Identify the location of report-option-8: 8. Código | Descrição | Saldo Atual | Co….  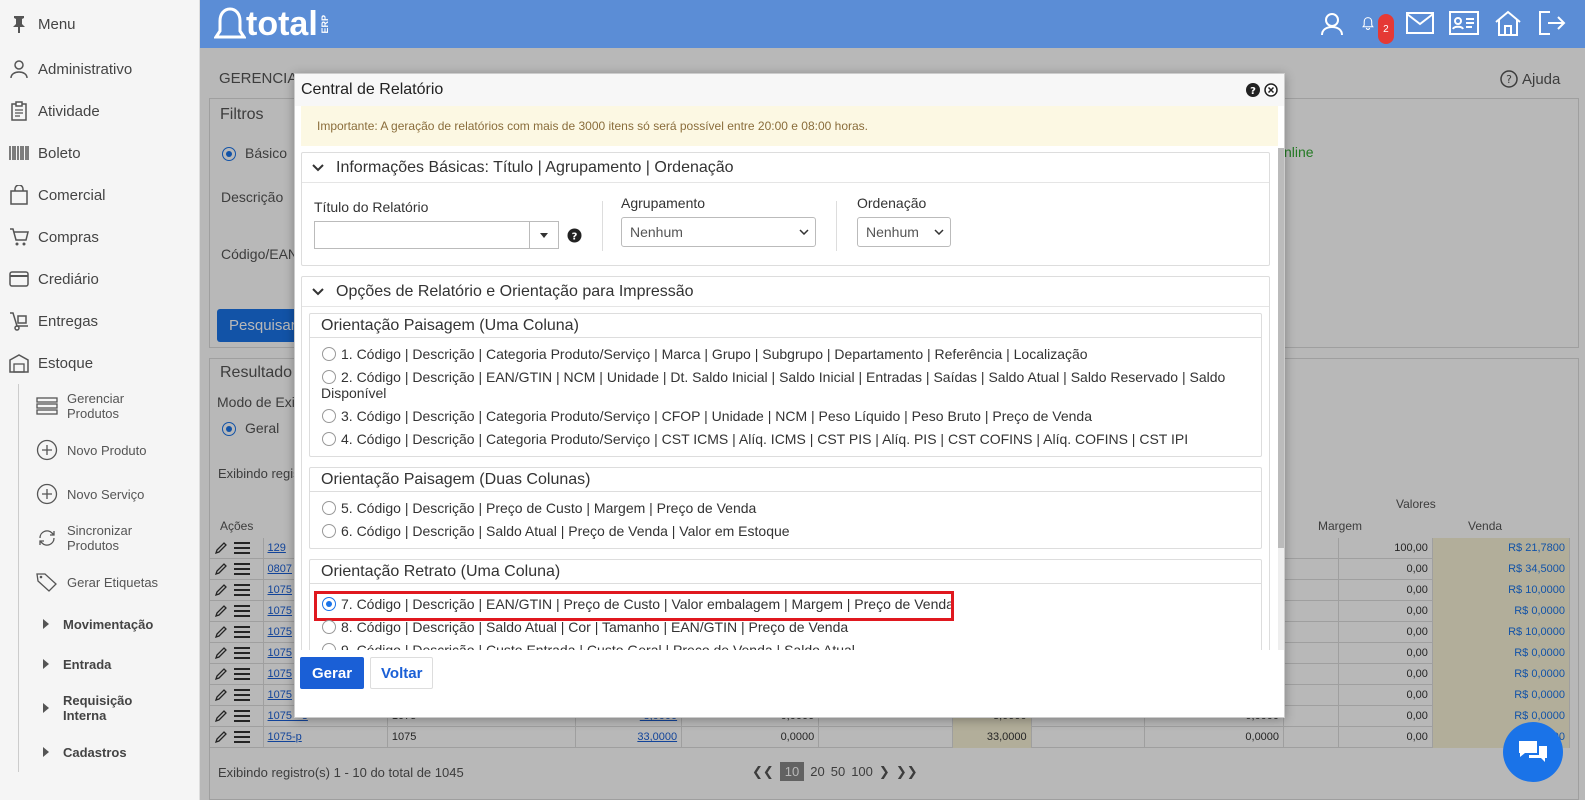
(785, 626).